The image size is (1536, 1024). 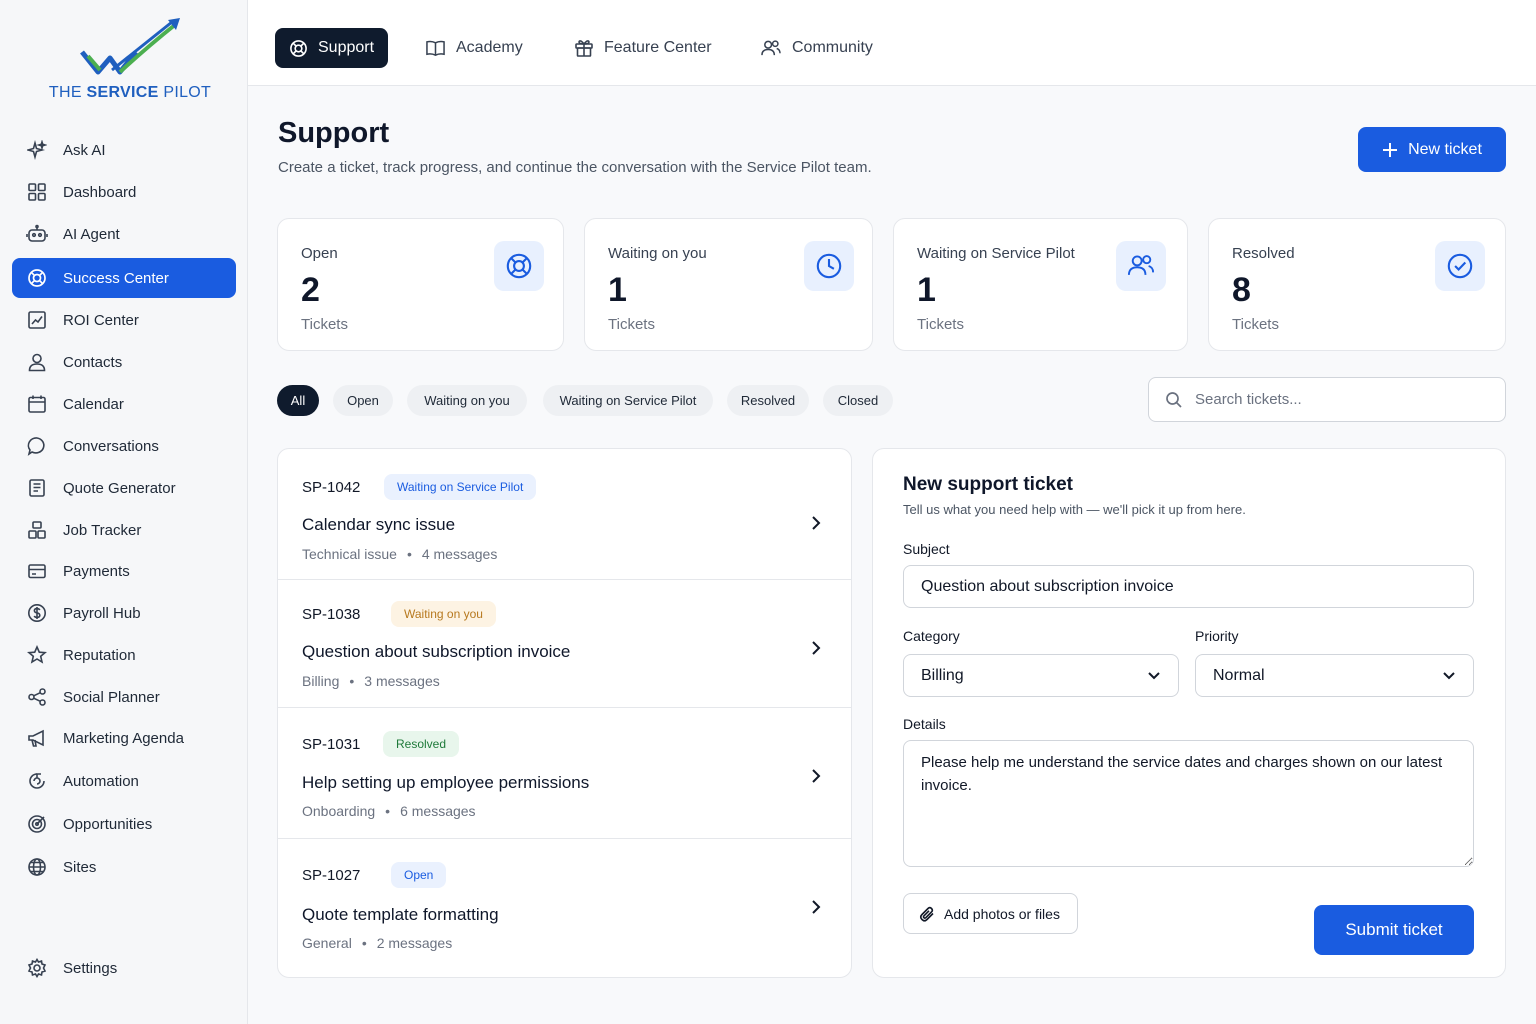 I want to click on sidebar-item-sites: Sites, so click(x=124, y=867).